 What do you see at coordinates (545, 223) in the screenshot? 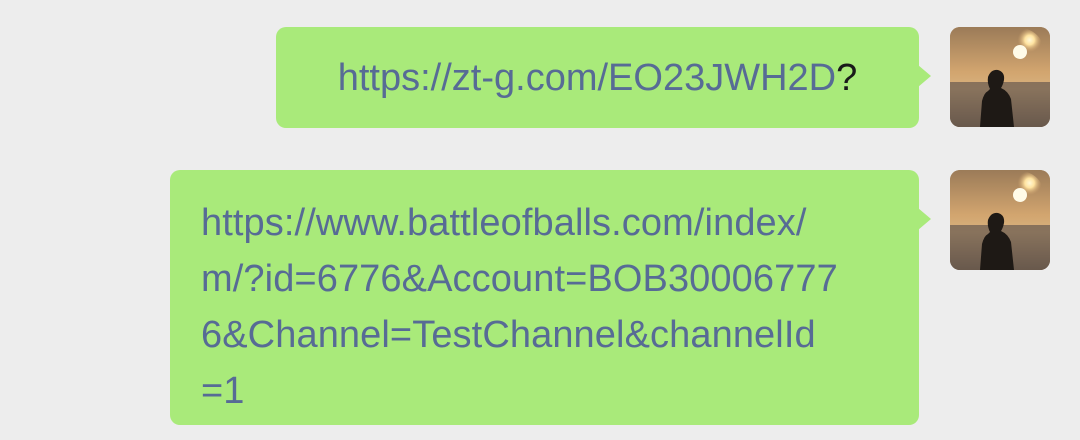
I see `message-link-line: https://www.battleofballs.com/index/` at bounding box center [545, 223].